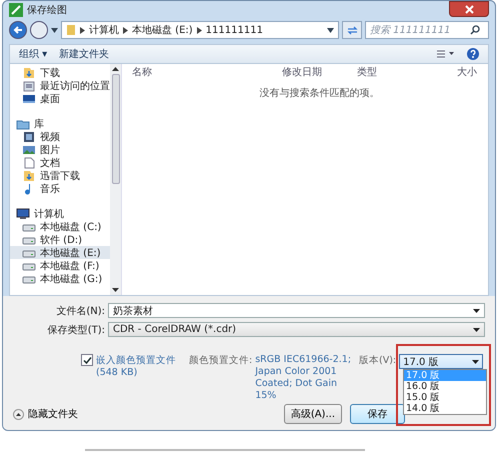 This screenshot has height=470, width=500. Describe the element at coordinates (477, 72) in the screenshot. I see `column-header: 大小` at that location.